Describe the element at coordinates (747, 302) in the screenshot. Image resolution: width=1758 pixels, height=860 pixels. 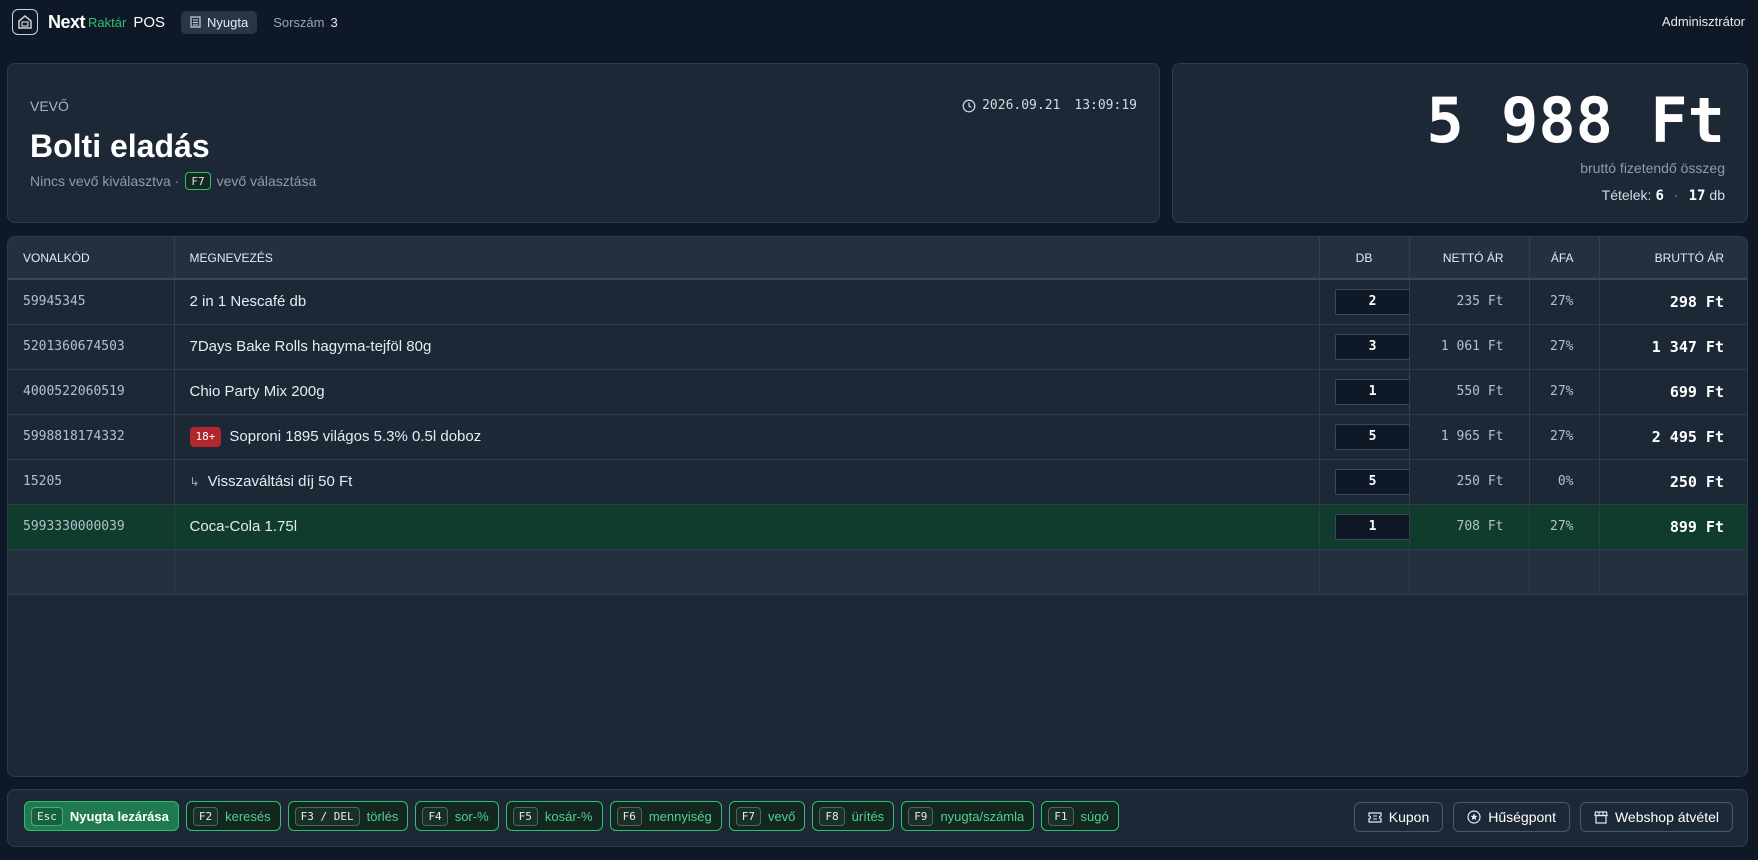
I see `row-name: 2 in 1 Nescafé db` at that location.